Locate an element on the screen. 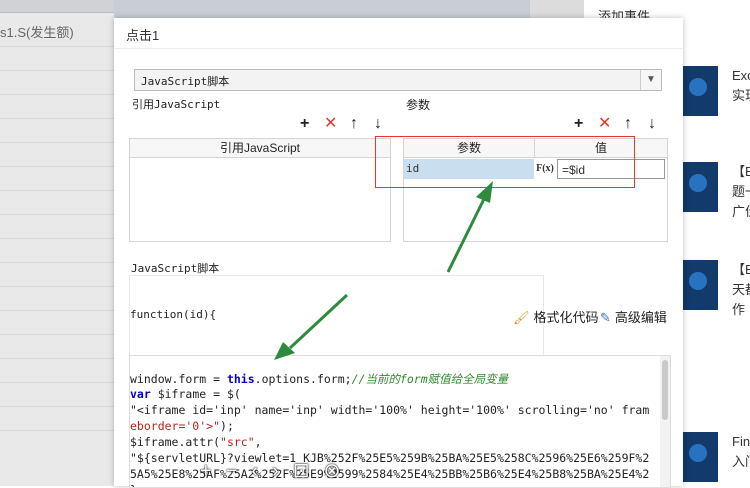 The height and width of the screenshot is (488, 750). viewer-controls: +−‹›⊡⊗ is located at coordinates (335, 471).